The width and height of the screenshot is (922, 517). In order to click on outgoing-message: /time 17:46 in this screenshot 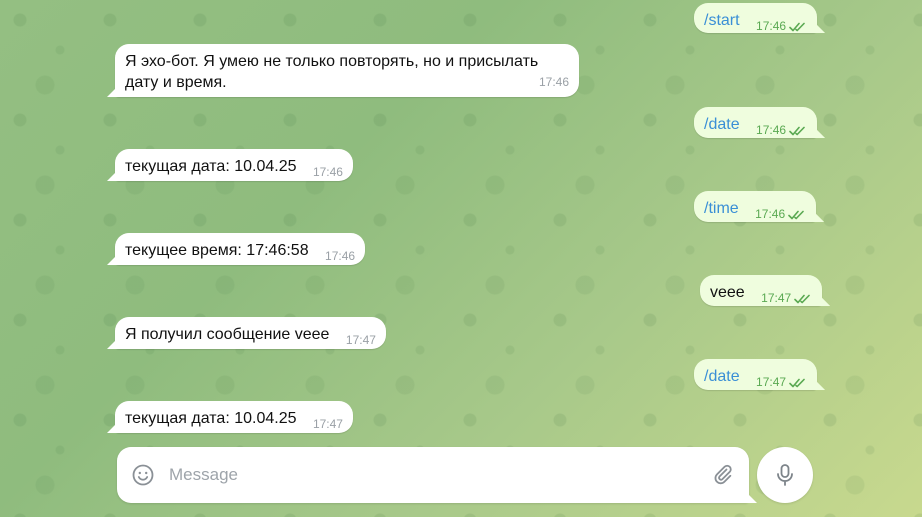, I will do `click(755, 208)`.